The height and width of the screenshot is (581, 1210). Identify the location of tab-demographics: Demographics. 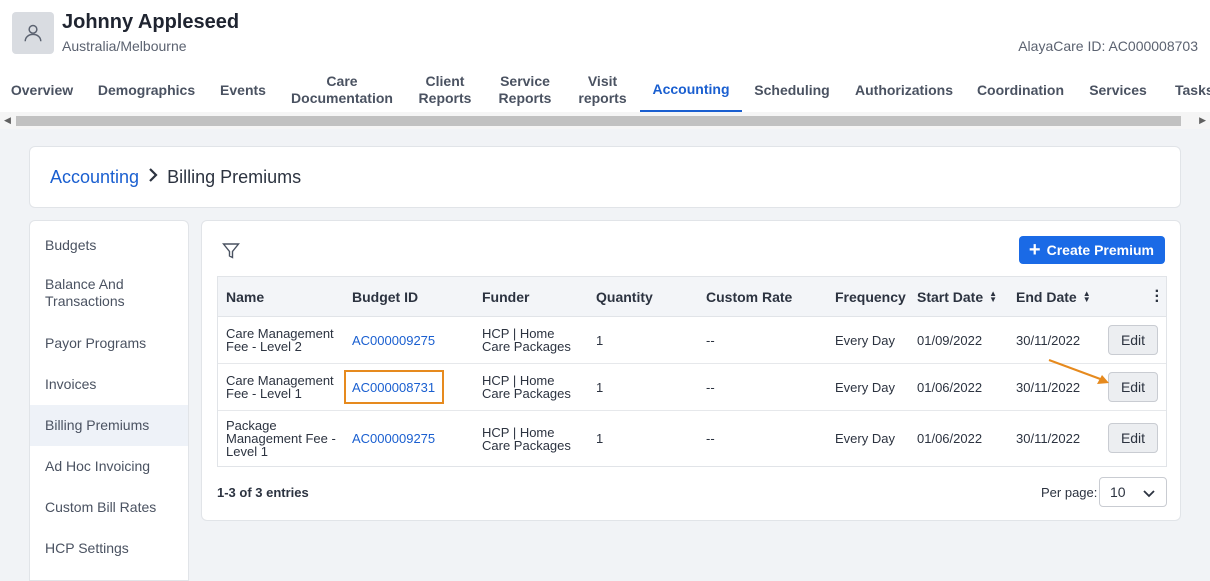
(146, 90).